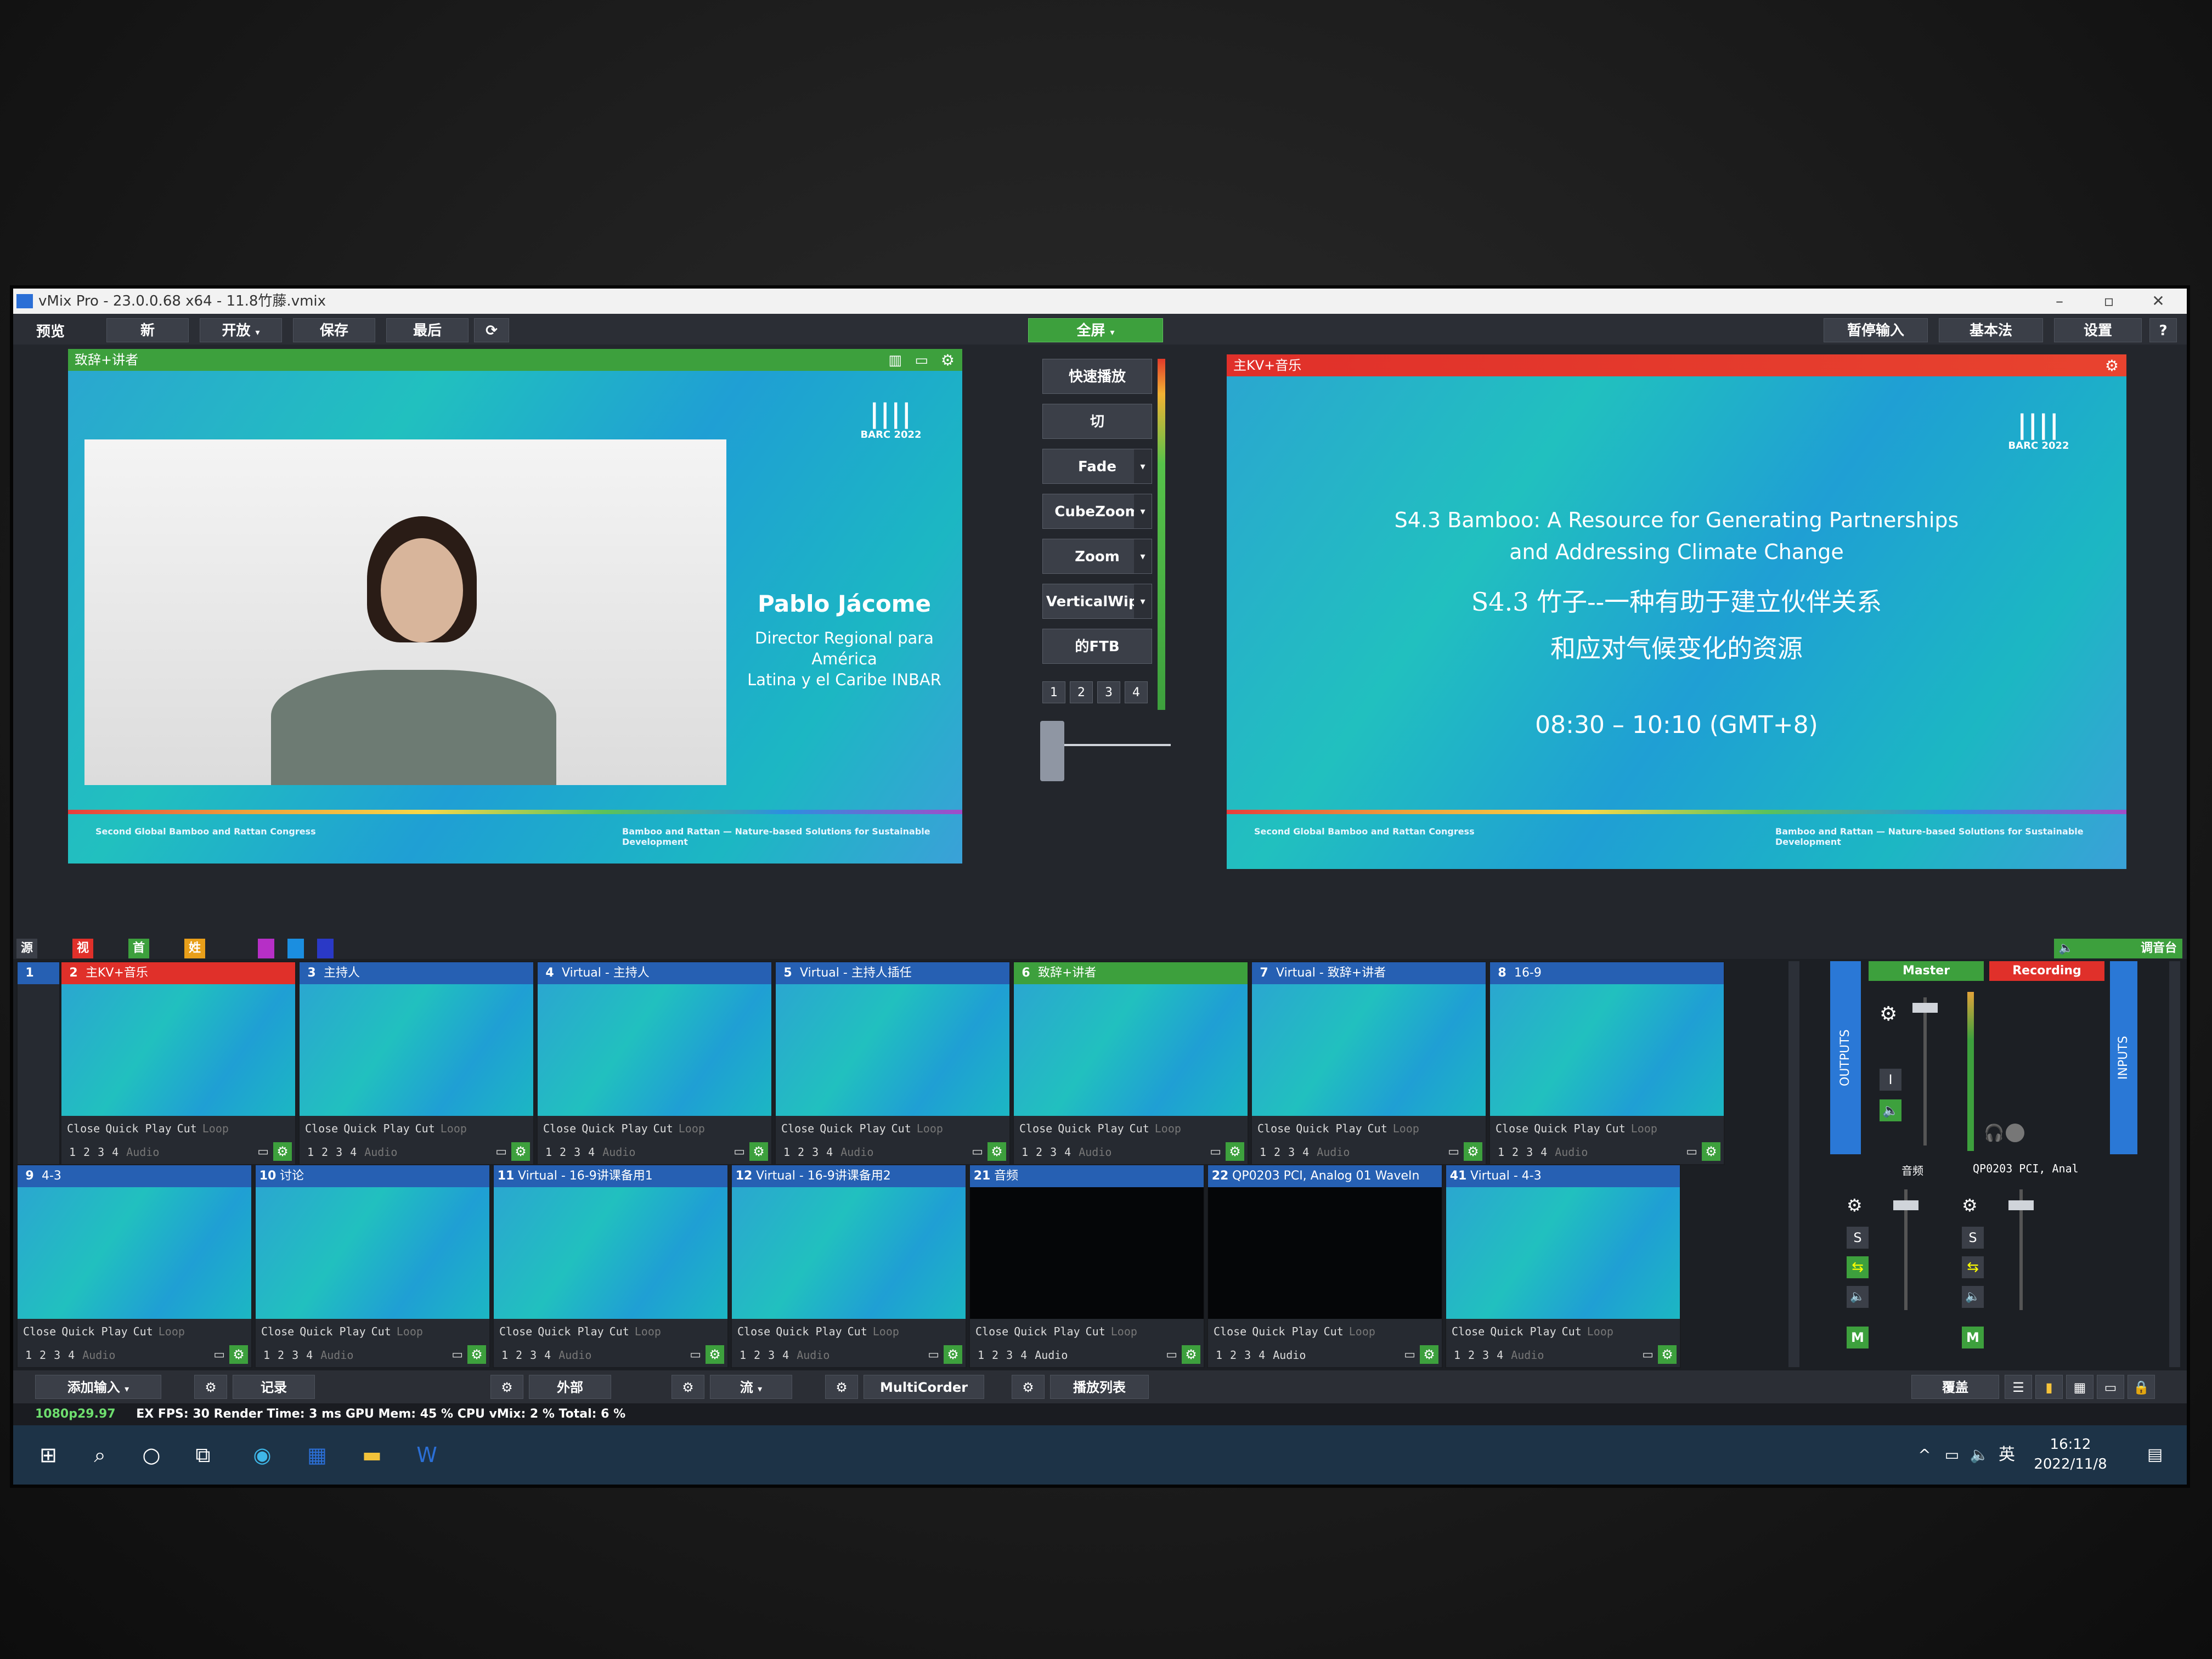  Describe the element at coordinates (1136, 692) in the screenshot. I see `transition-4-button: 4` at that location.